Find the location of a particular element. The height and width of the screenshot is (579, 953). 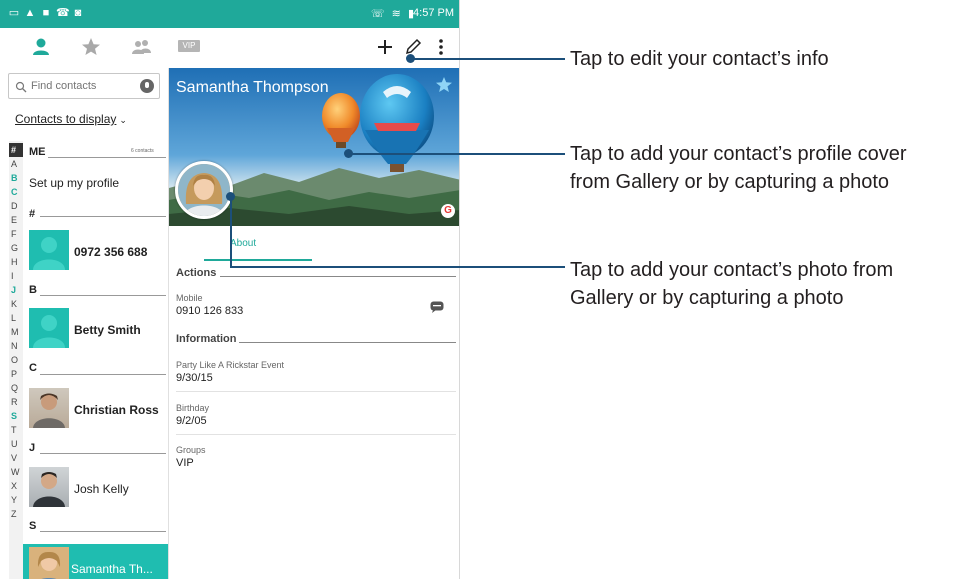

alphabet-letter: A is located at coordinates (16, 164).